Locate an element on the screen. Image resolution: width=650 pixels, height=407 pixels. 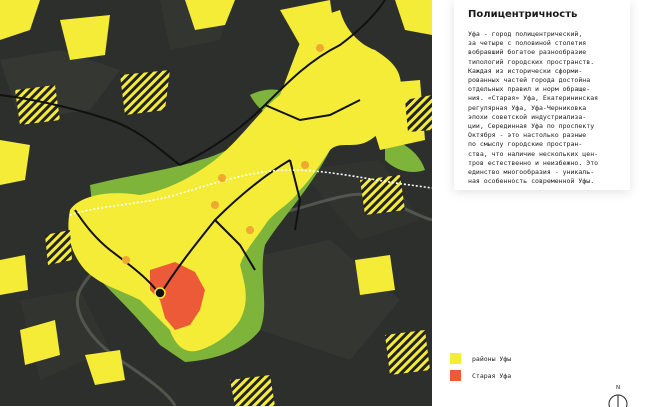
north-arrow: N is located at coordinates (618, 396).